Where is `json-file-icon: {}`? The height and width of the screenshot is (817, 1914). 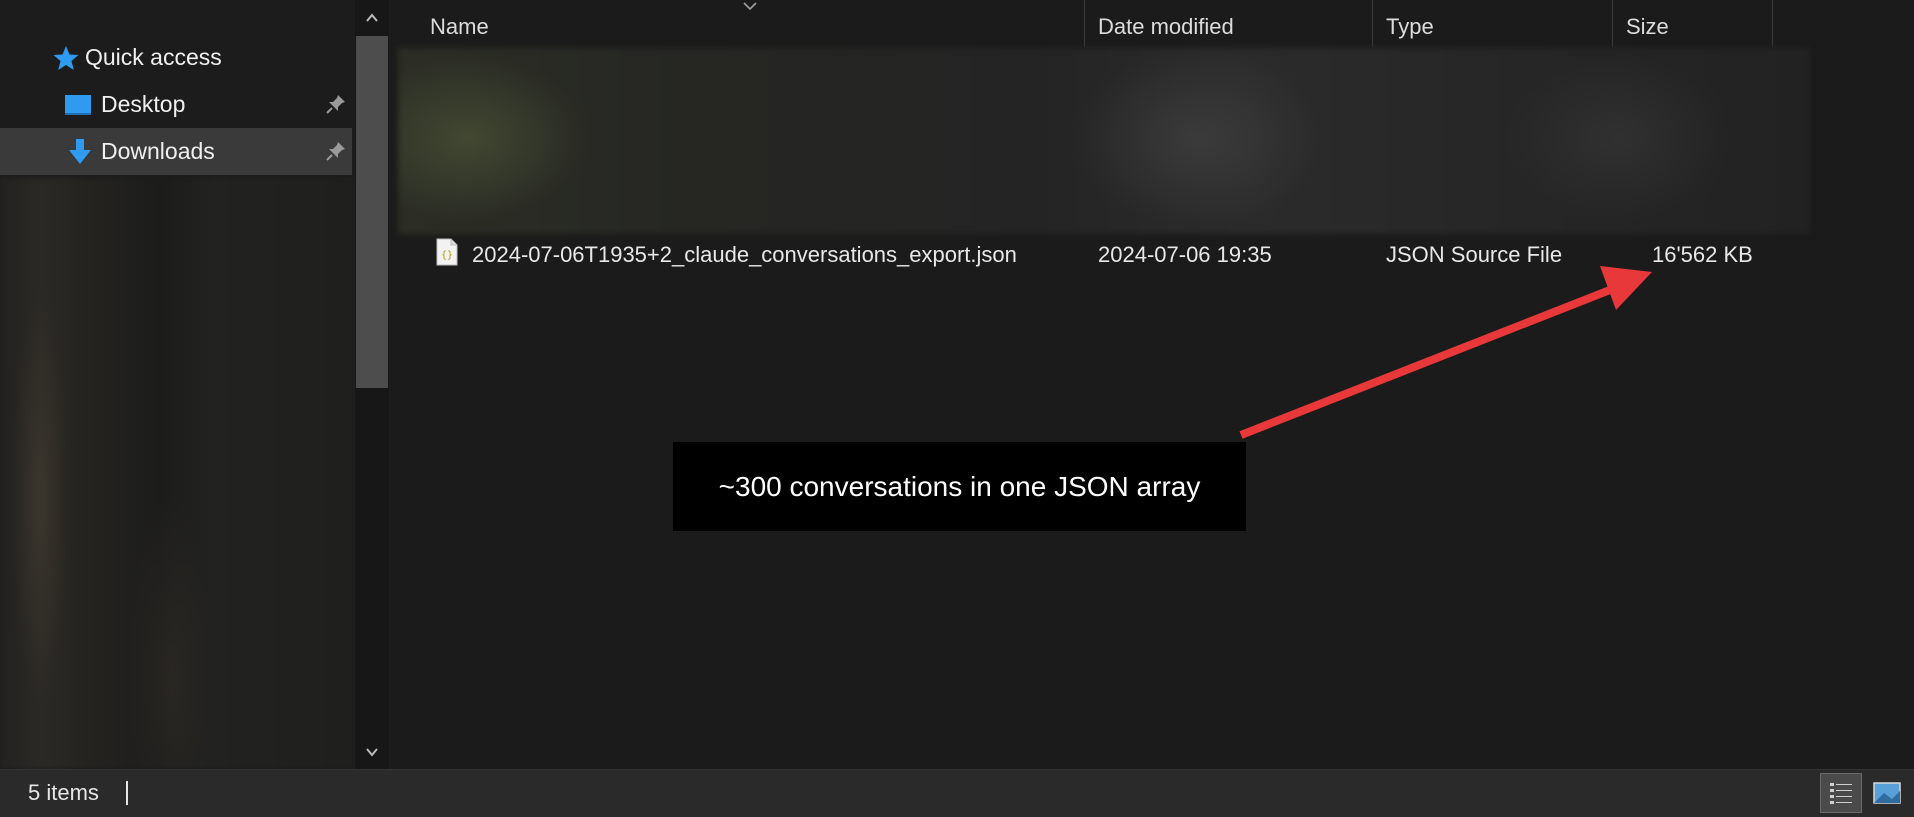 json-file-icon: {} is located at coordinates (447, 252).